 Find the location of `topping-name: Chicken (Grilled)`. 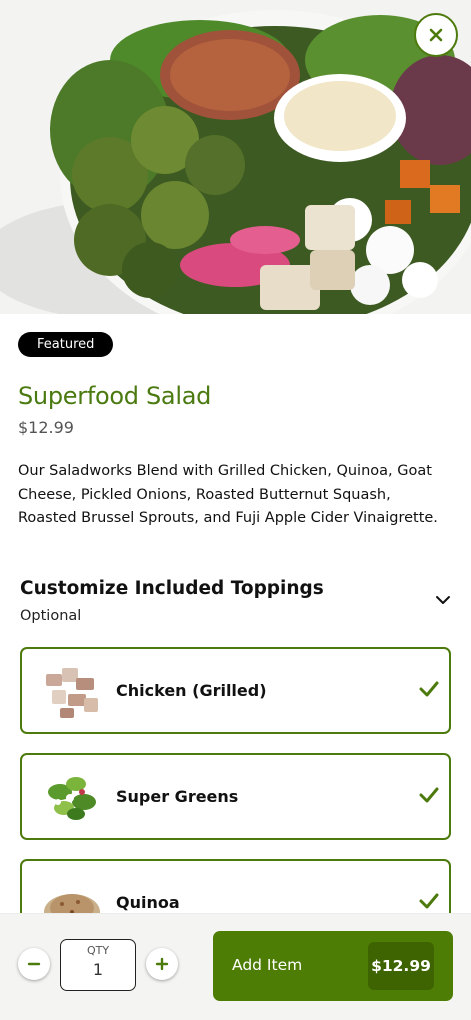

topping-name: Chicken (Grilled) is located at coordinates (191, 690).